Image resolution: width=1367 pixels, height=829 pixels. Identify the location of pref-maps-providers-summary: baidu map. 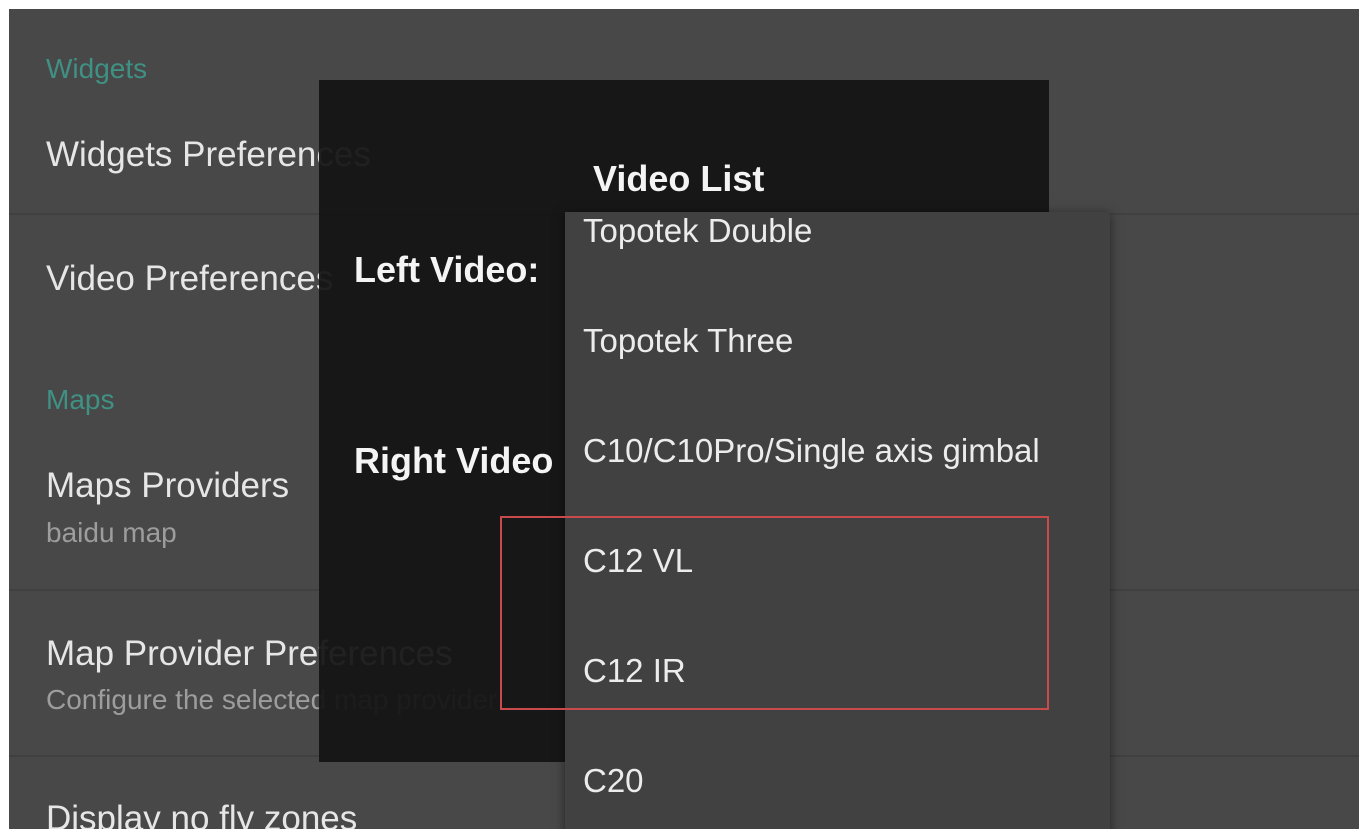
(111, 532).